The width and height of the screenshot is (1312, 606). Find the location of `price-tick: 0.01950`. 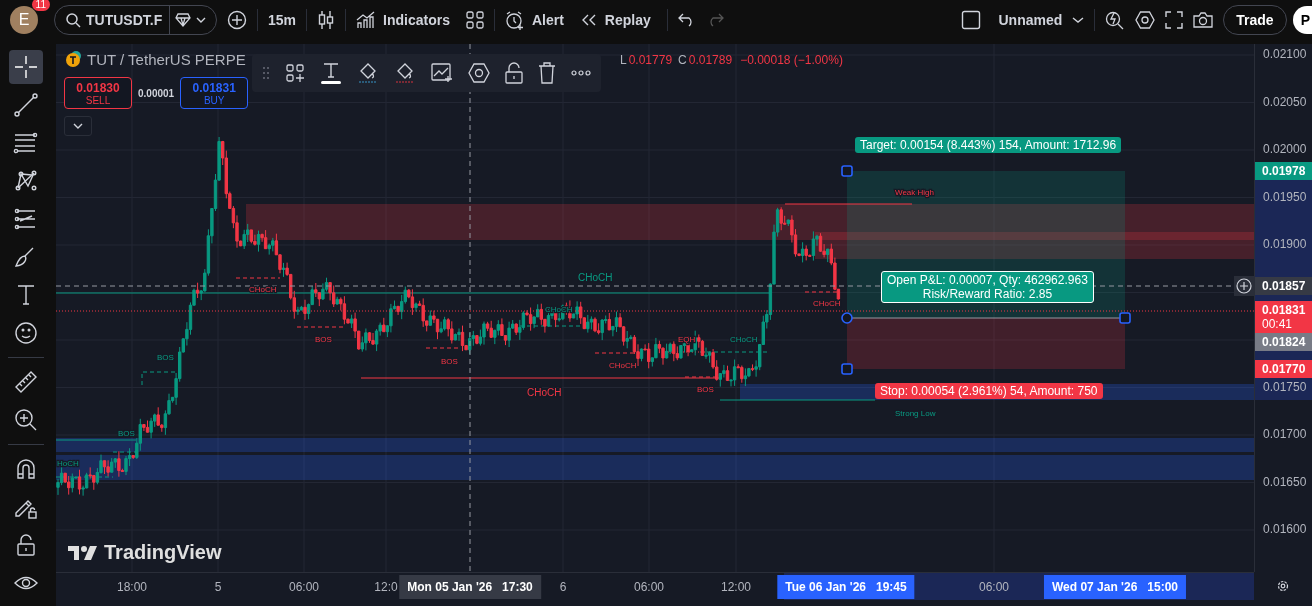

price-tick: 0.01950 is located at coordinates (1285, 196).